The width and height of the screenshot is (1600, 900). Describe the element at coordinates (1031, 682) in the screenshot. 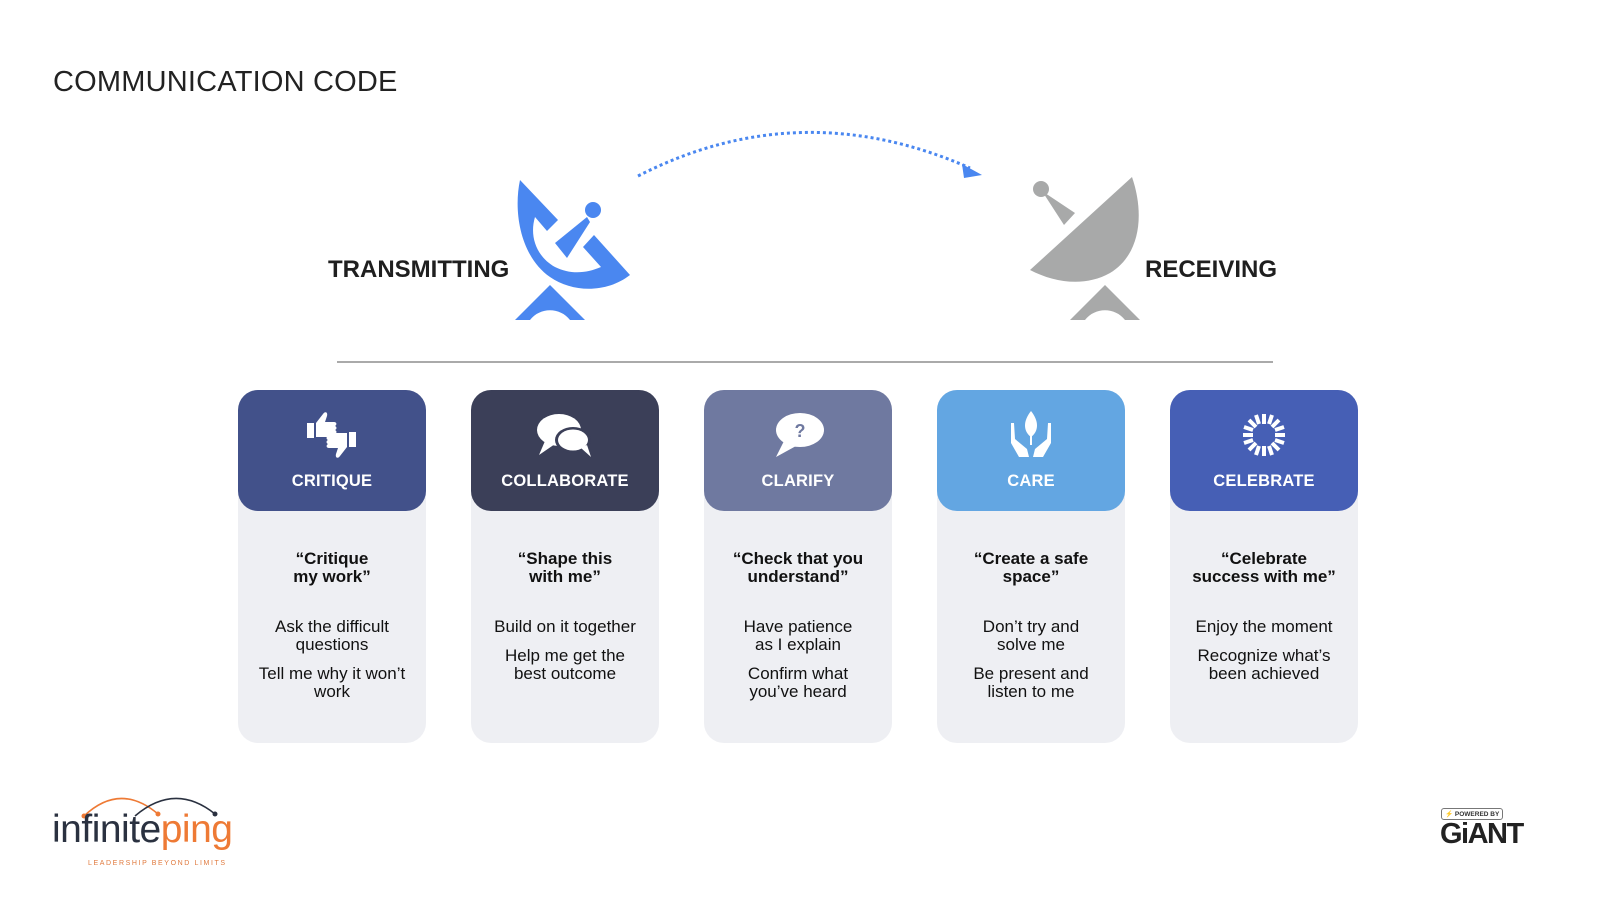

I see `point: Be present and listen to me` at that location.